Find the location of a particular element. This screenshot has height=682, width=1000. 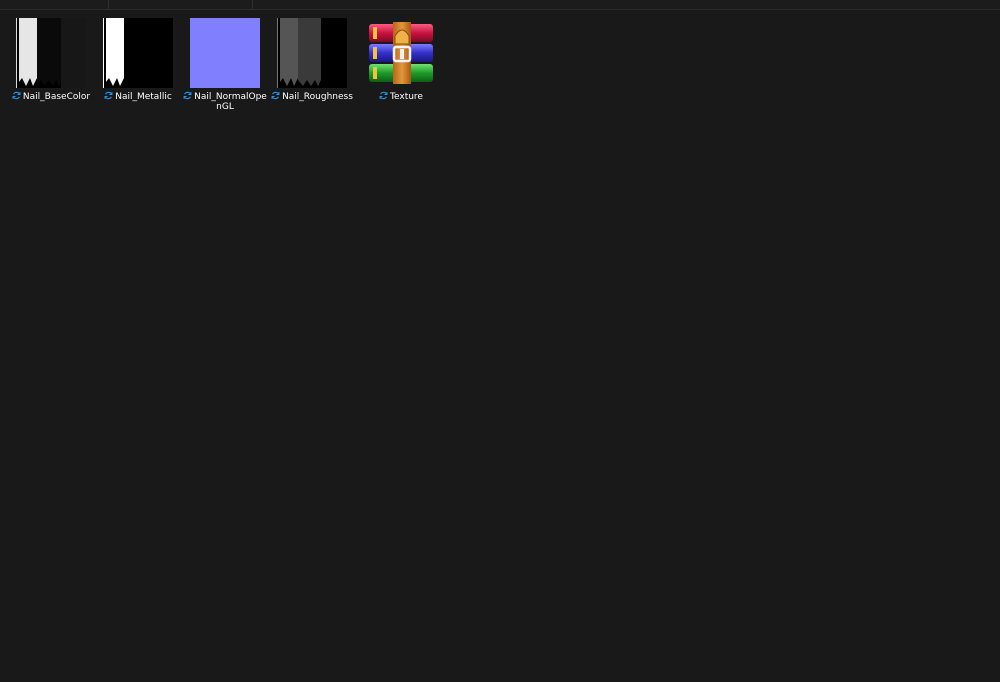

file-item: Nail_BaseColor is located at coordinates (51, 71).